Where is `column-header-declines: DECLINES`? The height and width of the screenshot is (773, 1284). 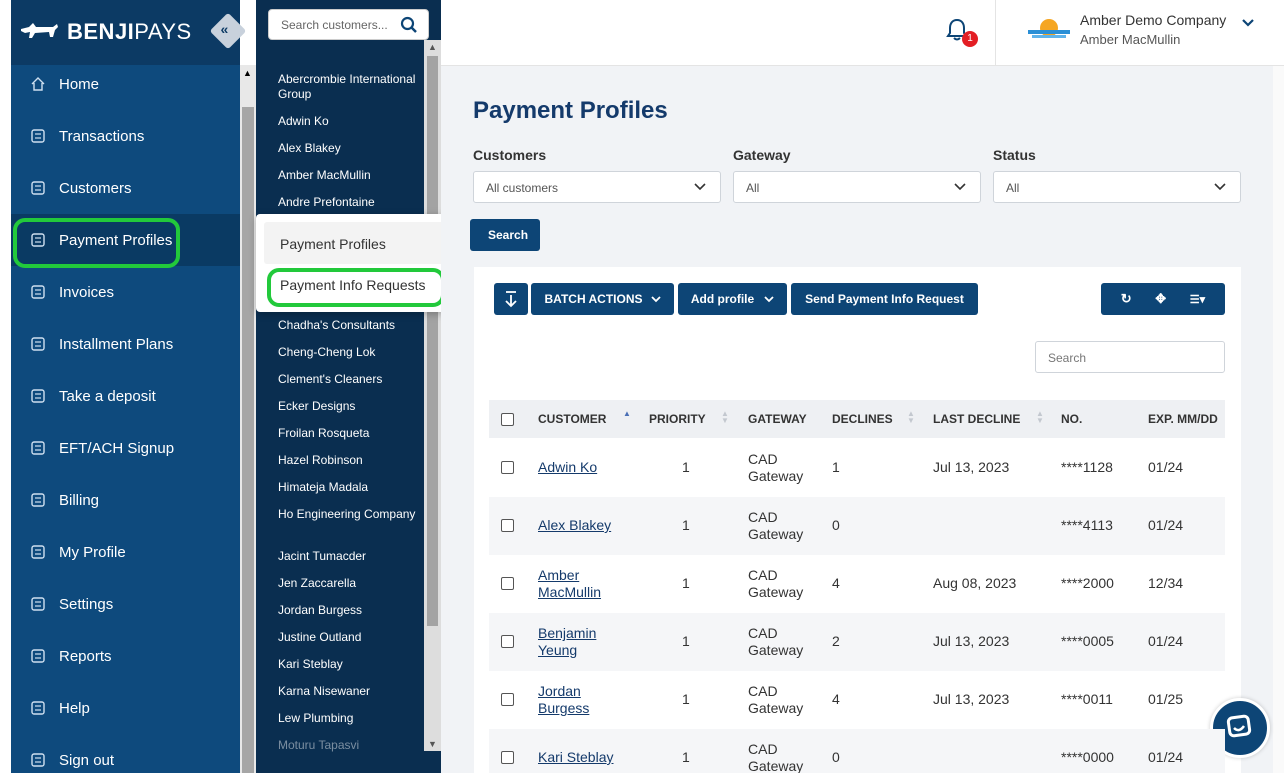
column-header-declines: DECLINES is located at coordinates (862, 419).